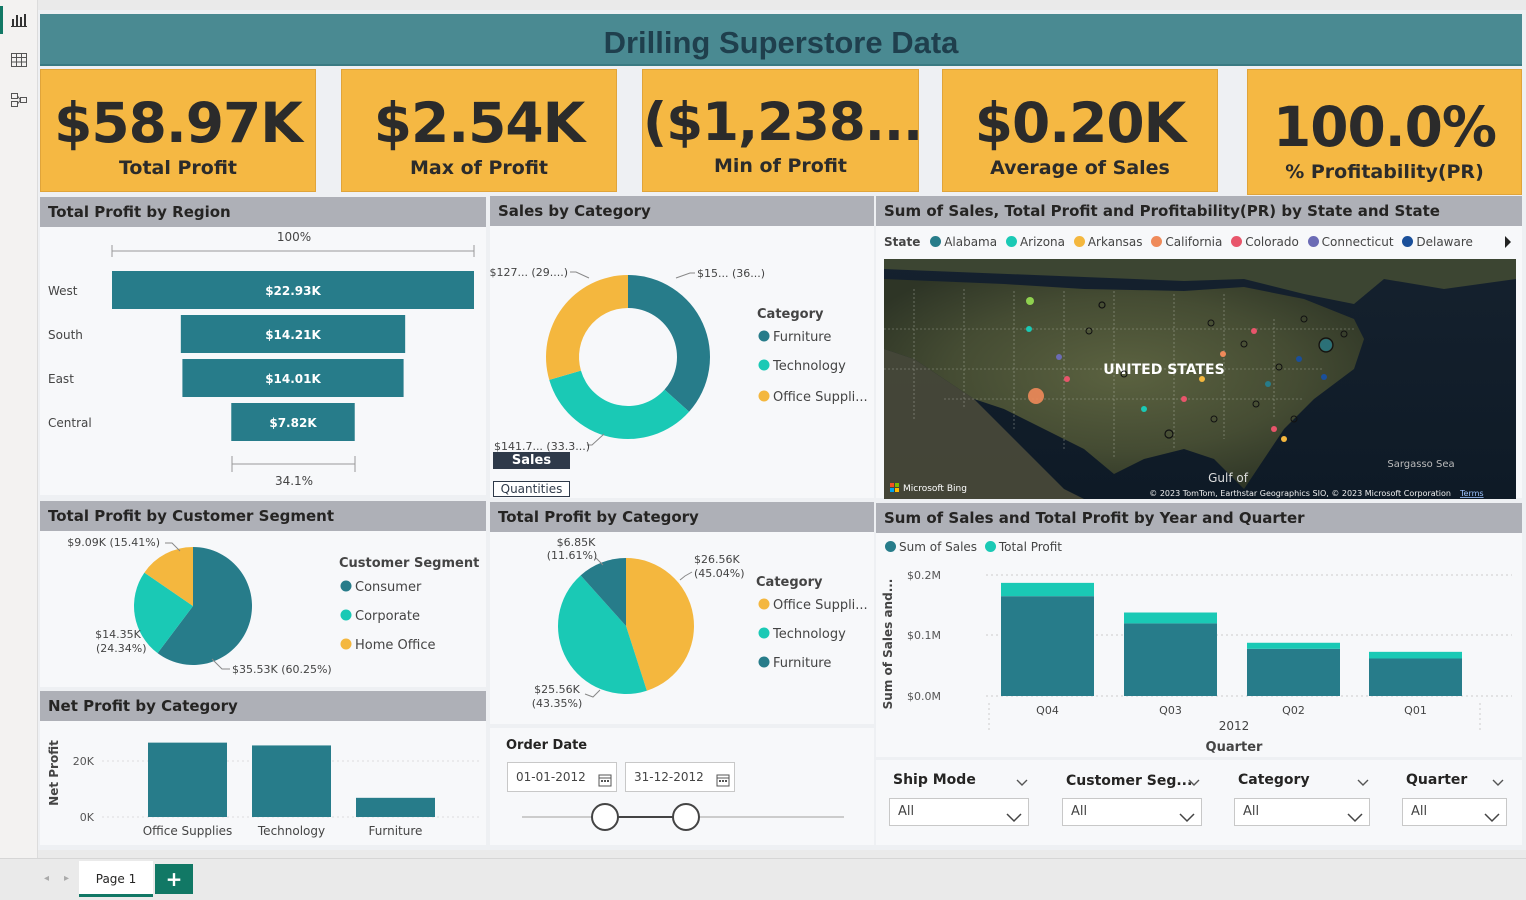  What do you see at coordinates (669, 777) in the screenshot?
I see `end-date-value: 31-12-2012` at bounding box center [669, 777].